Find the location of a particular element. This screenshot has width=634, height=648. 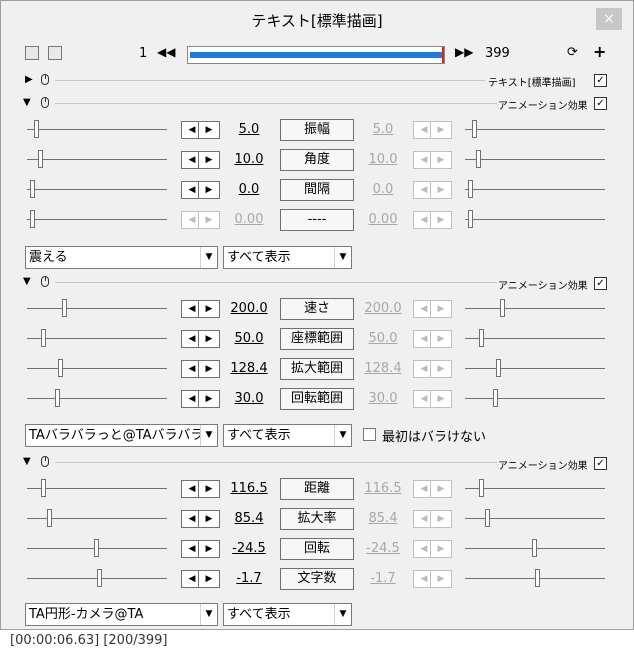

right-value: -24.5 is located at coordinates (383, 548).